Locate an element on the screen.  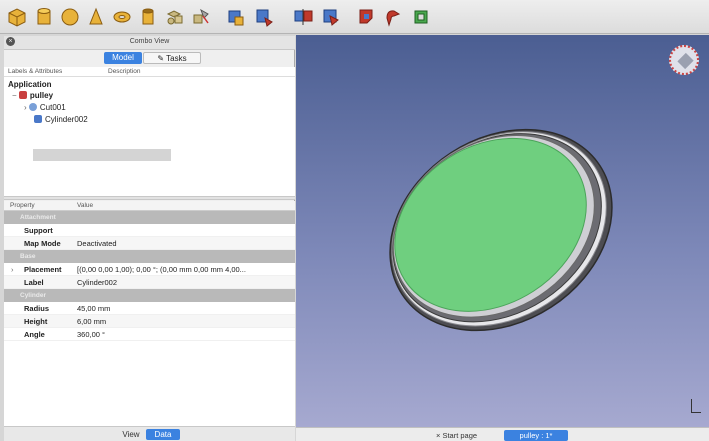
chamfer-icon is located at coordinates (366, 17).